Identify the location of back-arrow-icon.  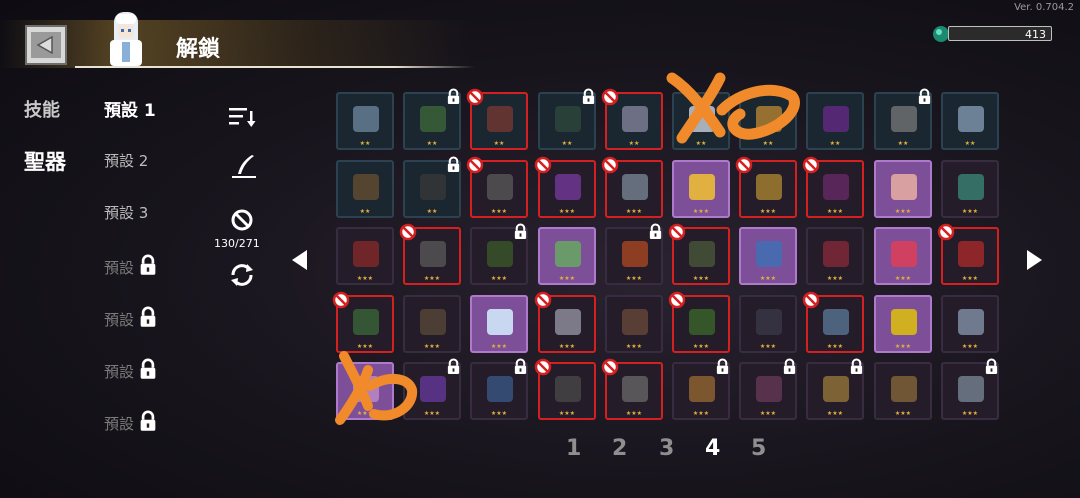
(44, 45).